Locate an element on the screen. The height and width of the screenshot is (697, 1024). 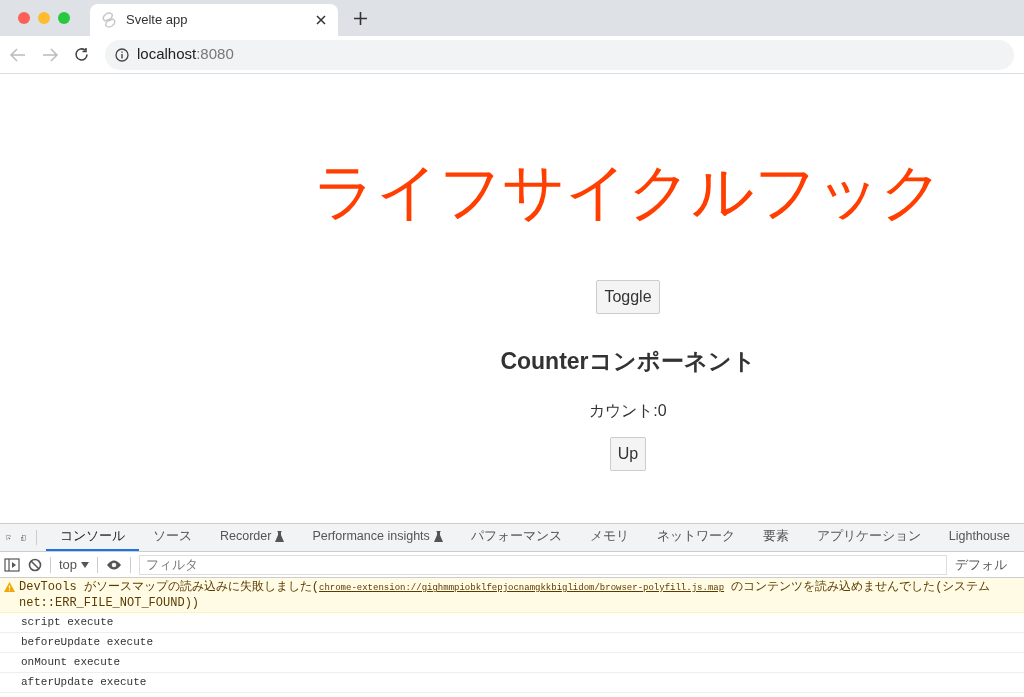
page-title: ライフサイクルフック is located at coordinates (628, 192).